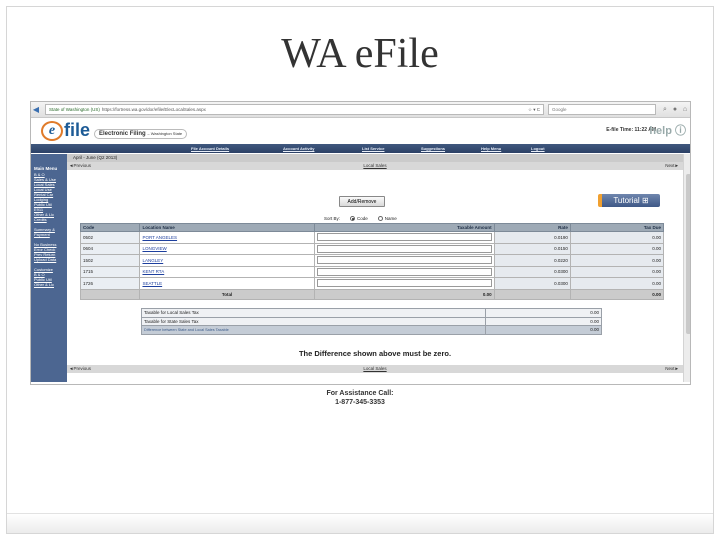  I want to click on pager-bottom: ◄Previous Local Sales Next►, so click(375, 369).